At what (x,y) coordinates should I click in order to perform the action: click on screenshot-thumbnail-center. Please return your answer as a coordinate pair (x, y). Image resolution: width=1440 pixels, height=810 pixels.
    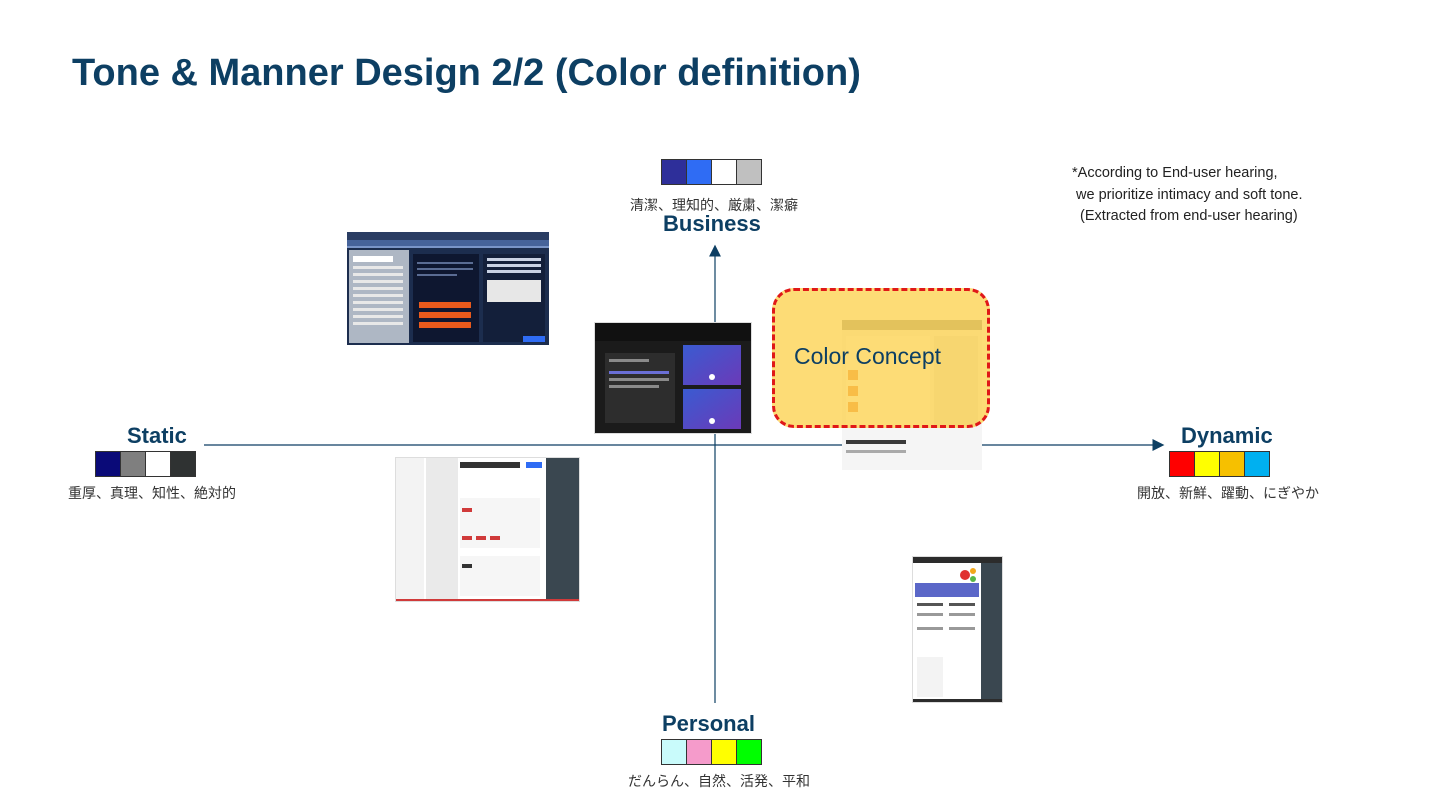
    Looking at the image, I should click on (673, 378).